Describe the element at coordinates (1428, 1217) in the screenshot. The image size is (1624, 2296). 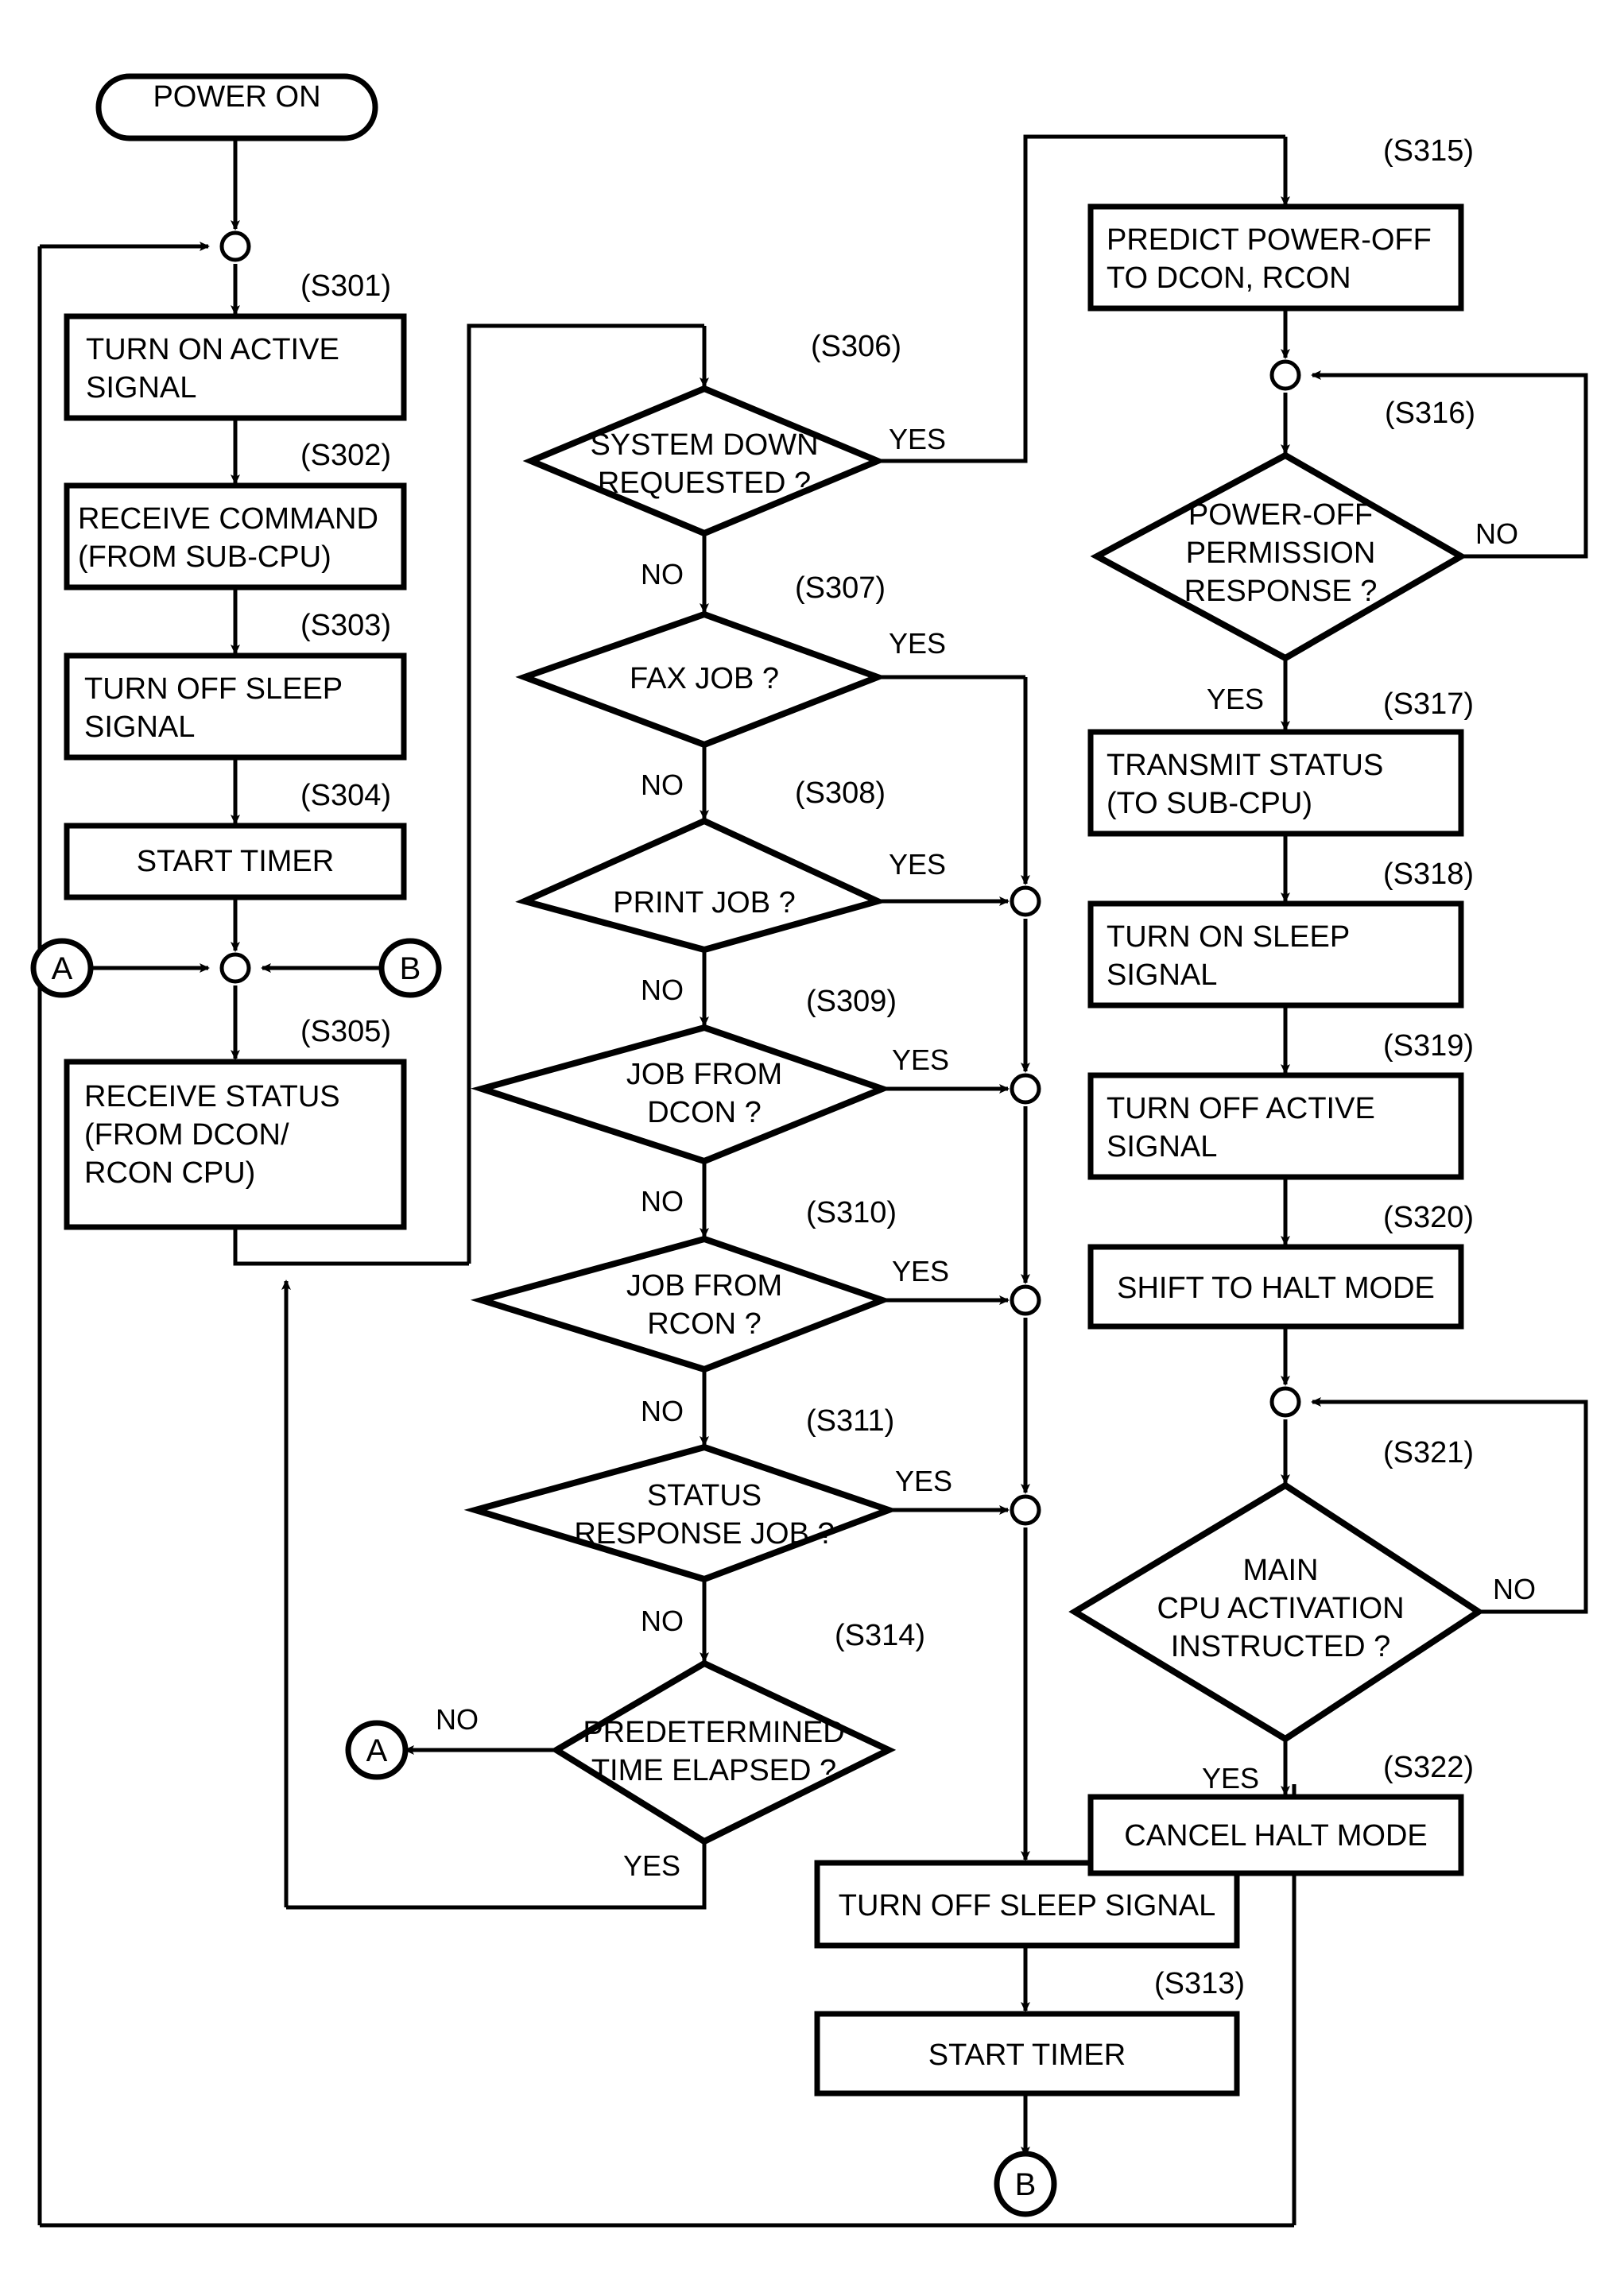
I see `step-tag-s320: (S320)` at that location.